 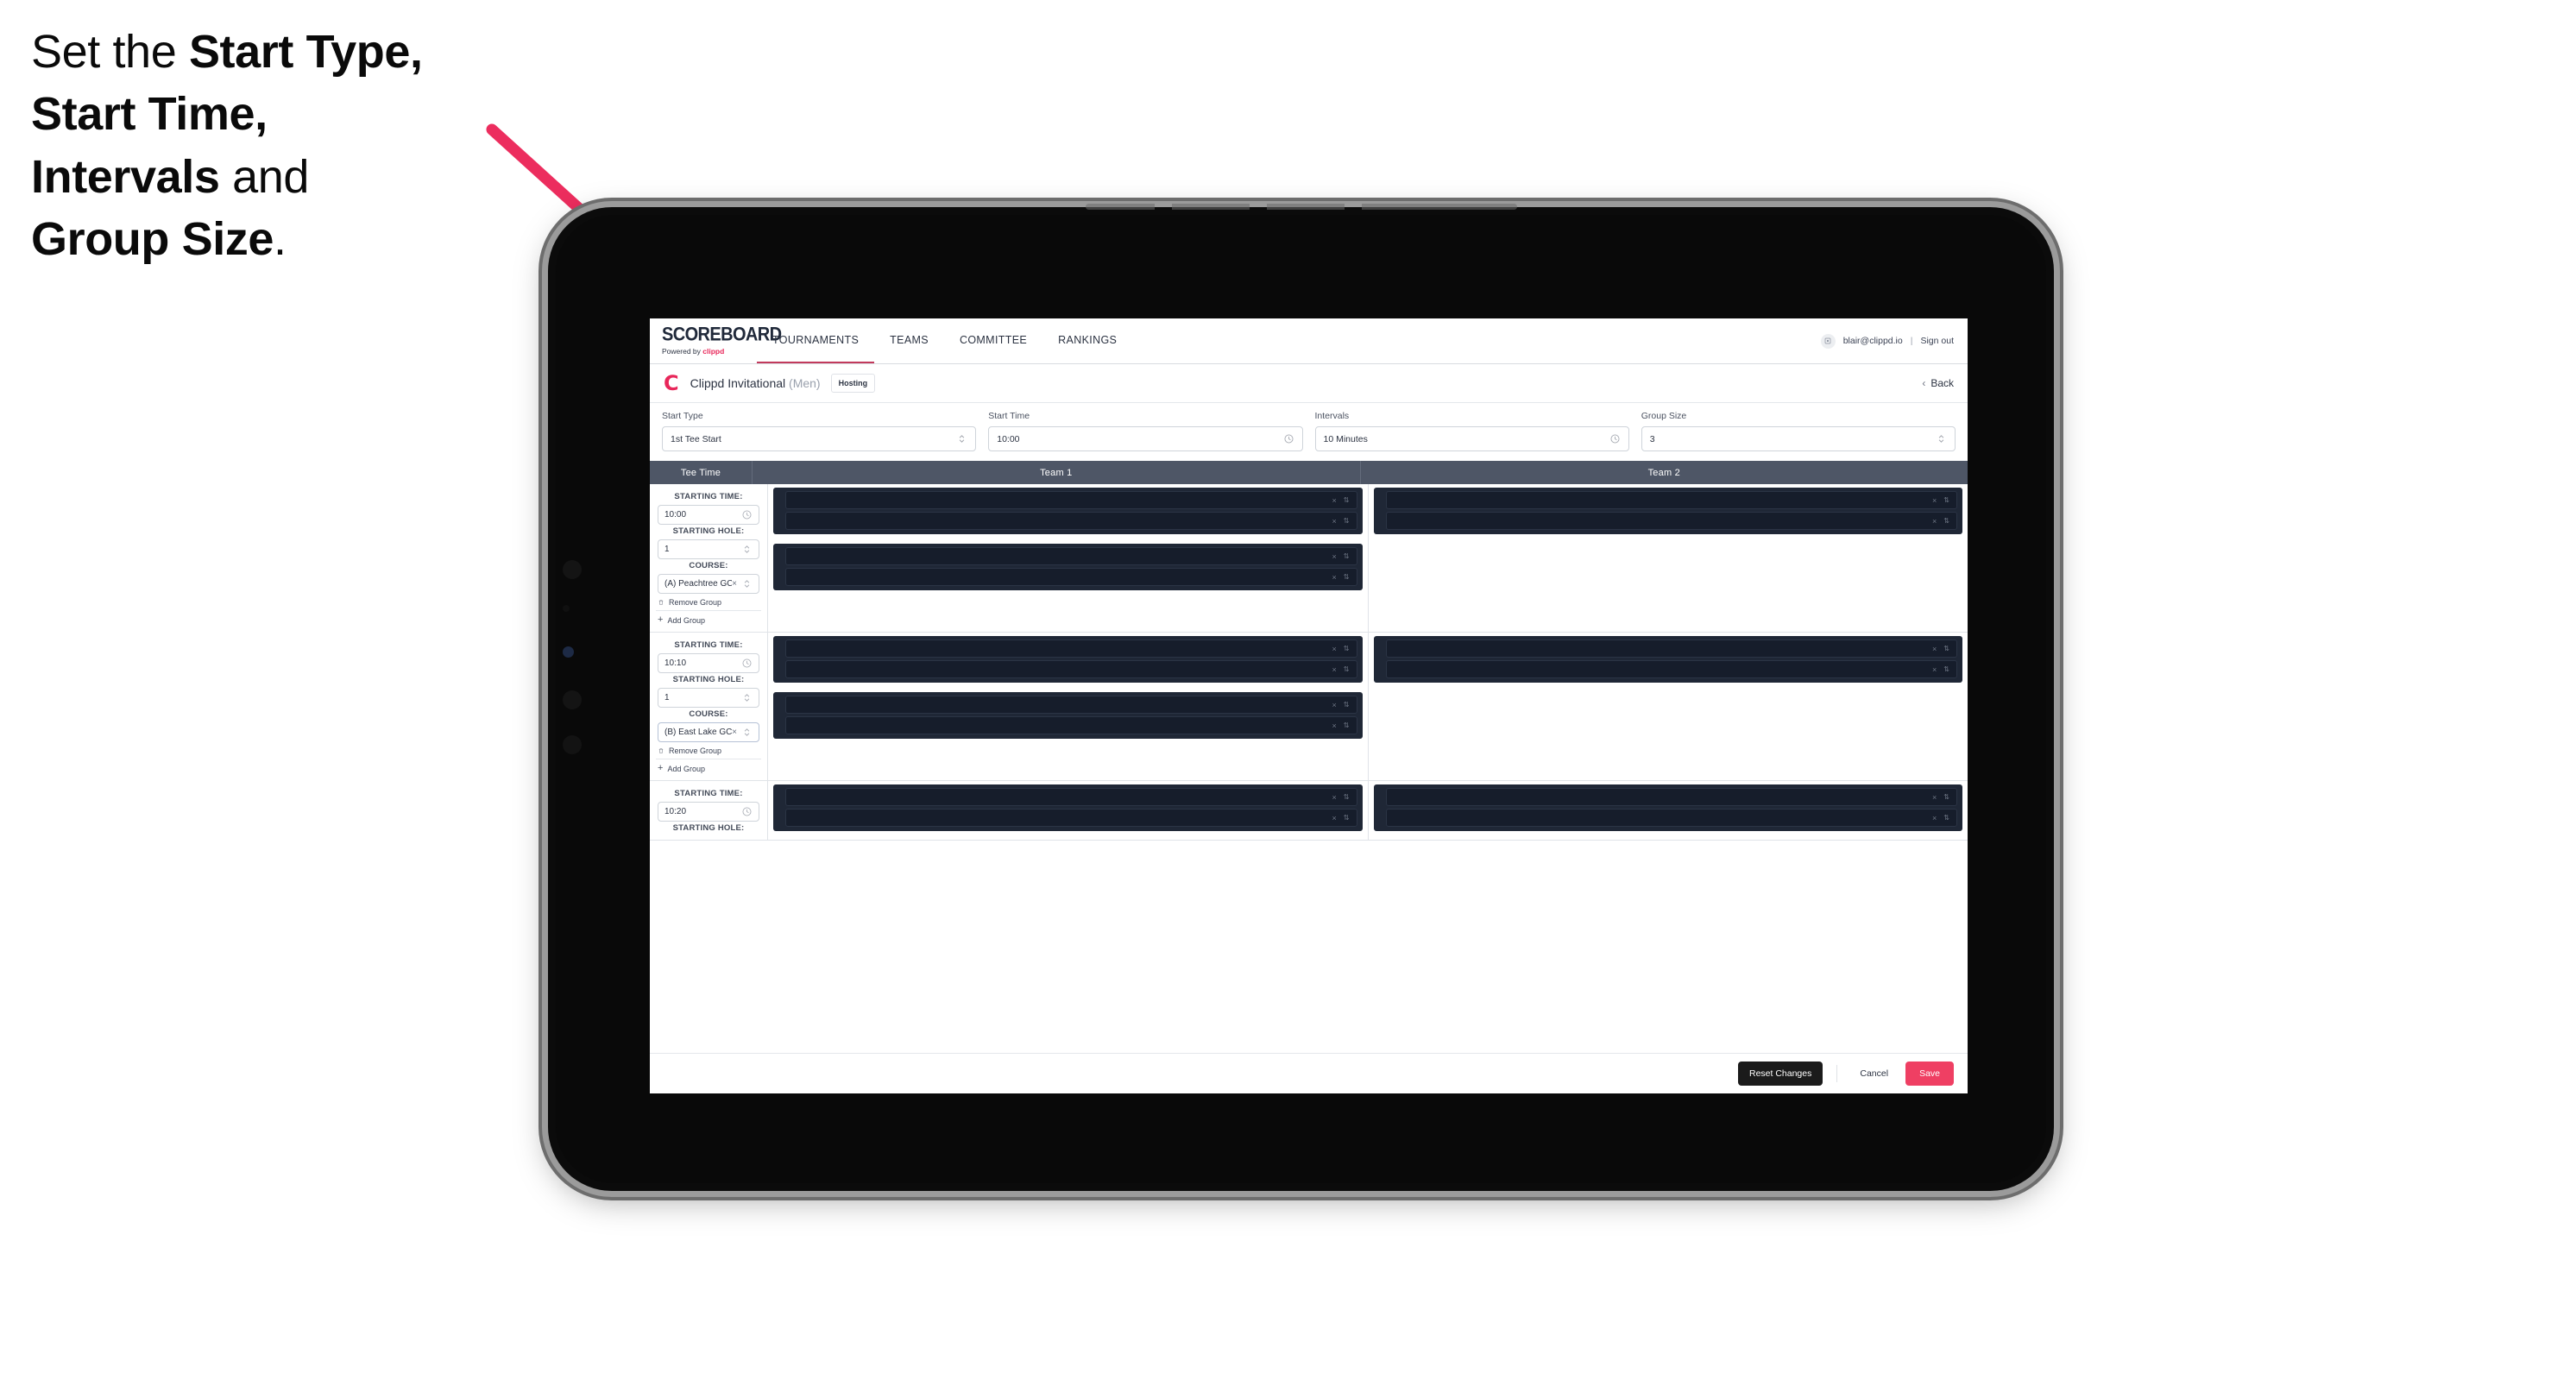 What do you see at coordinates (661, 751) in the screenshot?
I see `trash-icon` at bounding box center [661, 751].